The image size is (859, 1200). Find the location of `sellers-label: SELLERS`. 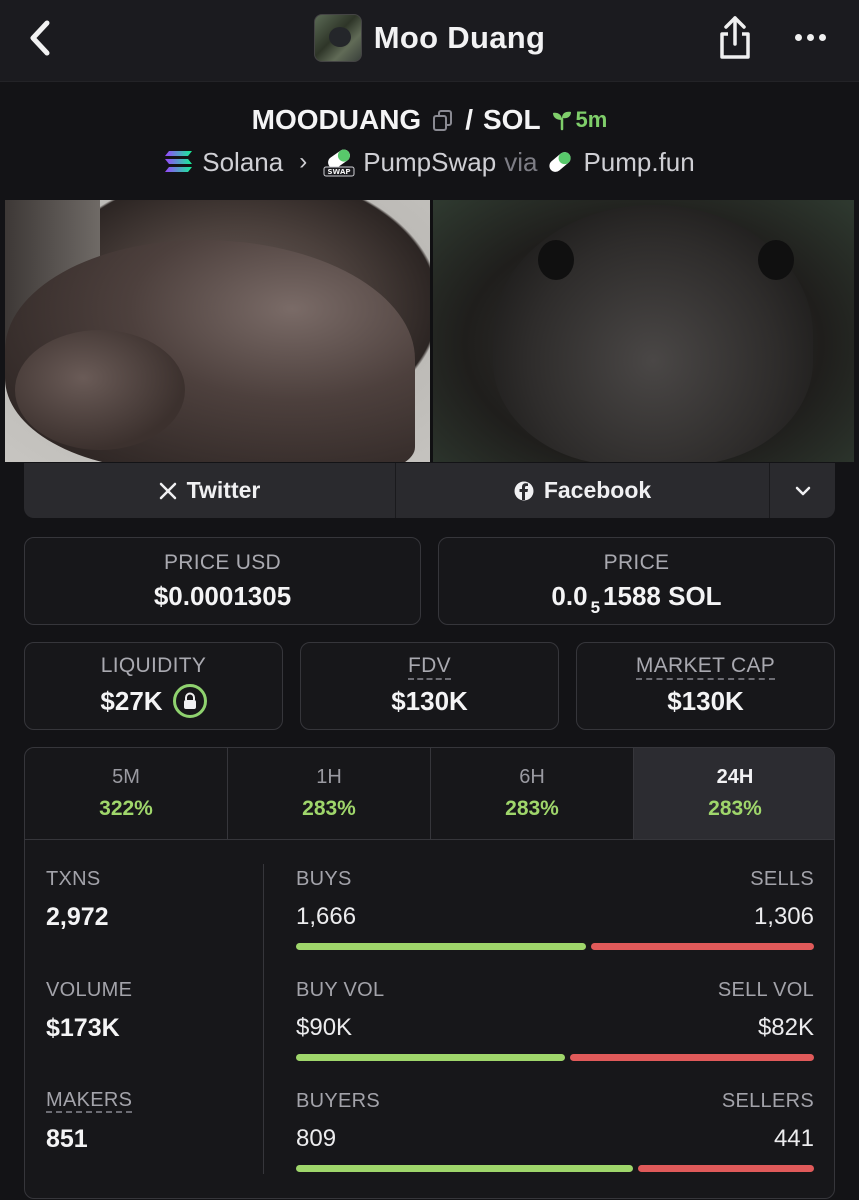

sellers-label: SELLERS is located at coordinates (767, 1101).